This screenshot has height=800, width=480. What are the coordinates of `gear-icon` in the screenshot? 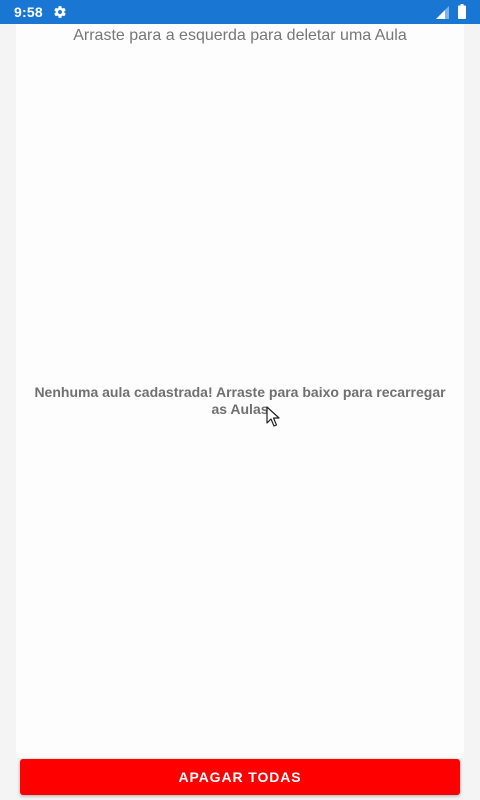 It's located at (60, 12).